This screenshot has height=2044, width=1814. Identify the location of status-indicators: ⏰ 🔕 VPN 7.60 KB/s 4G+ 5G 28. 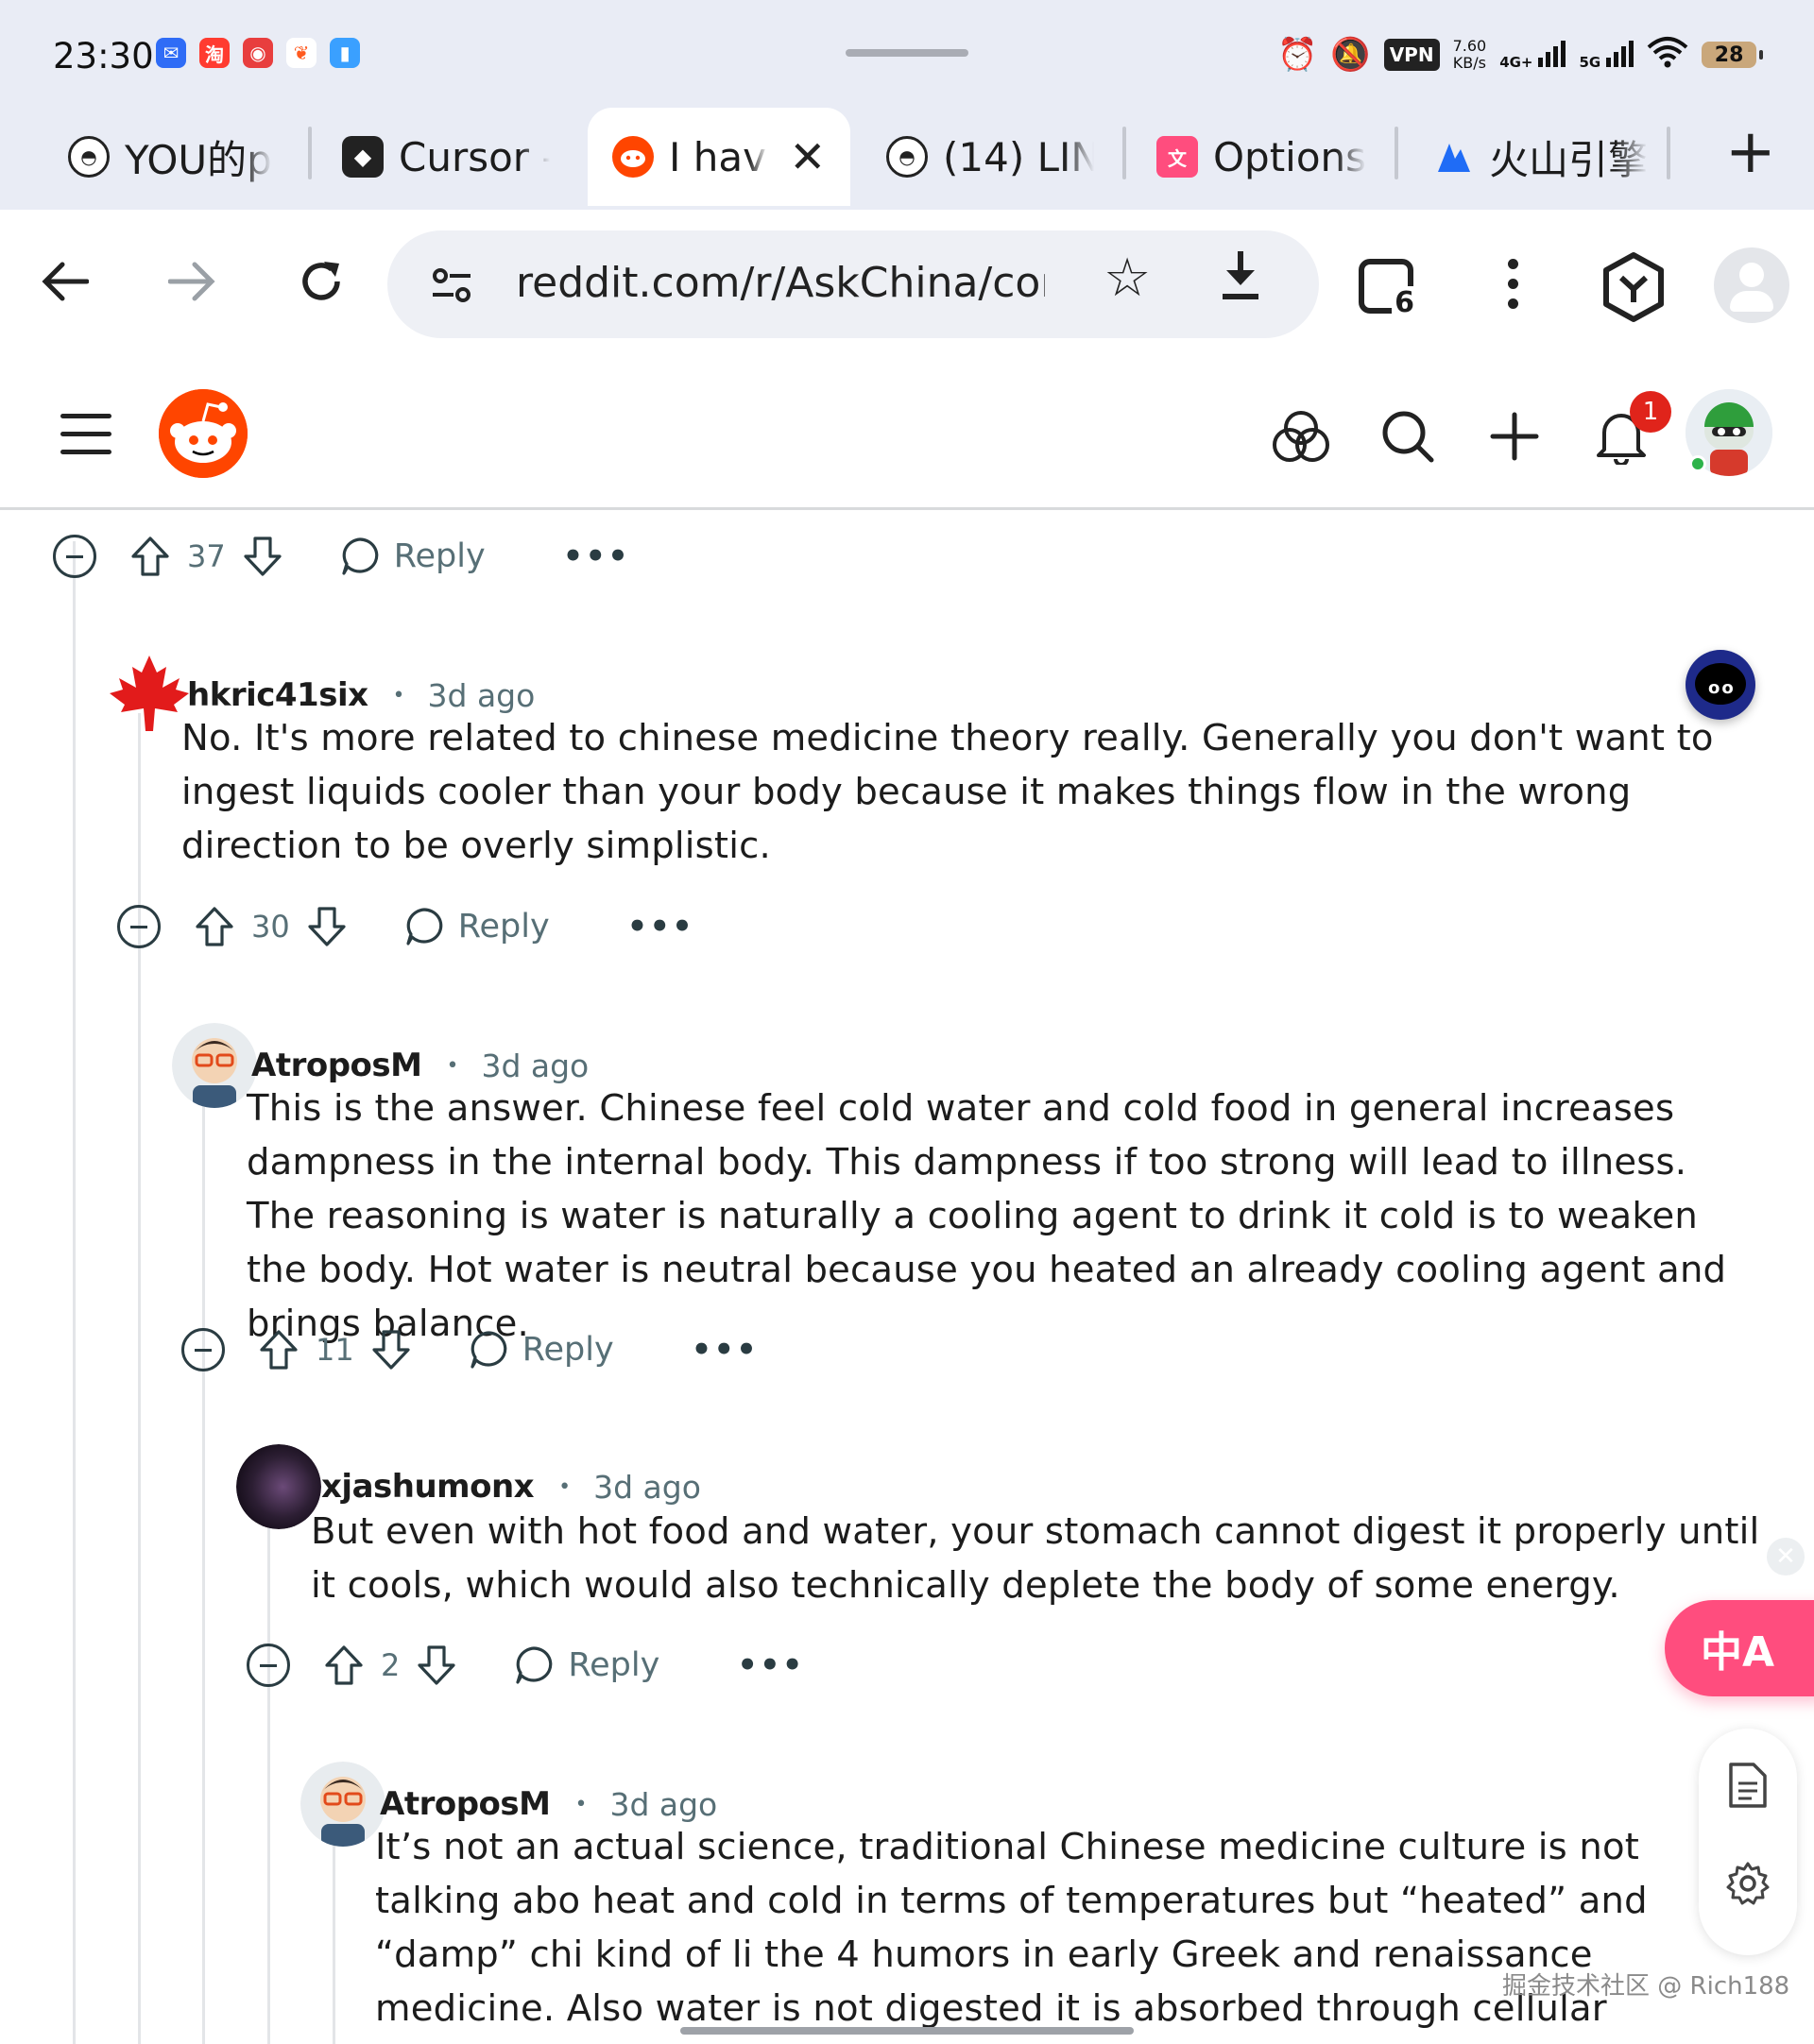
(1521, 55).